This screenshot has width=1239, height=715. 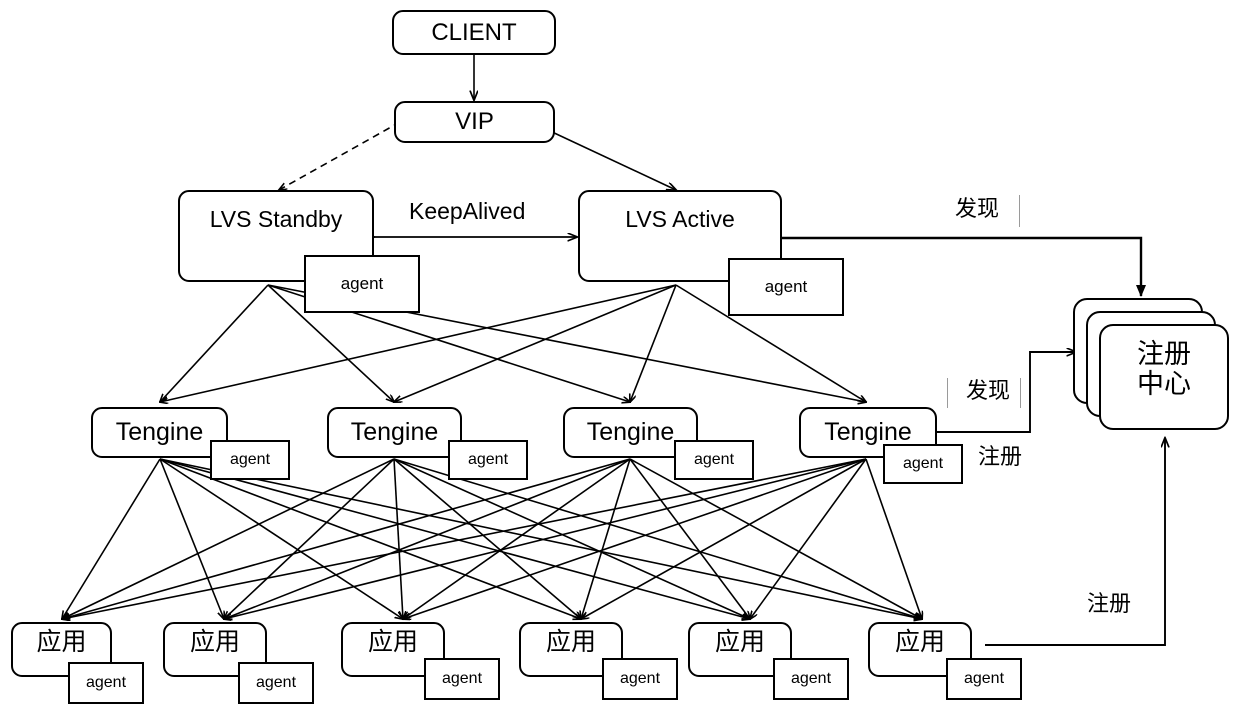 I want to click on tengine-1-agent: agent, so click(x=250, y=460).